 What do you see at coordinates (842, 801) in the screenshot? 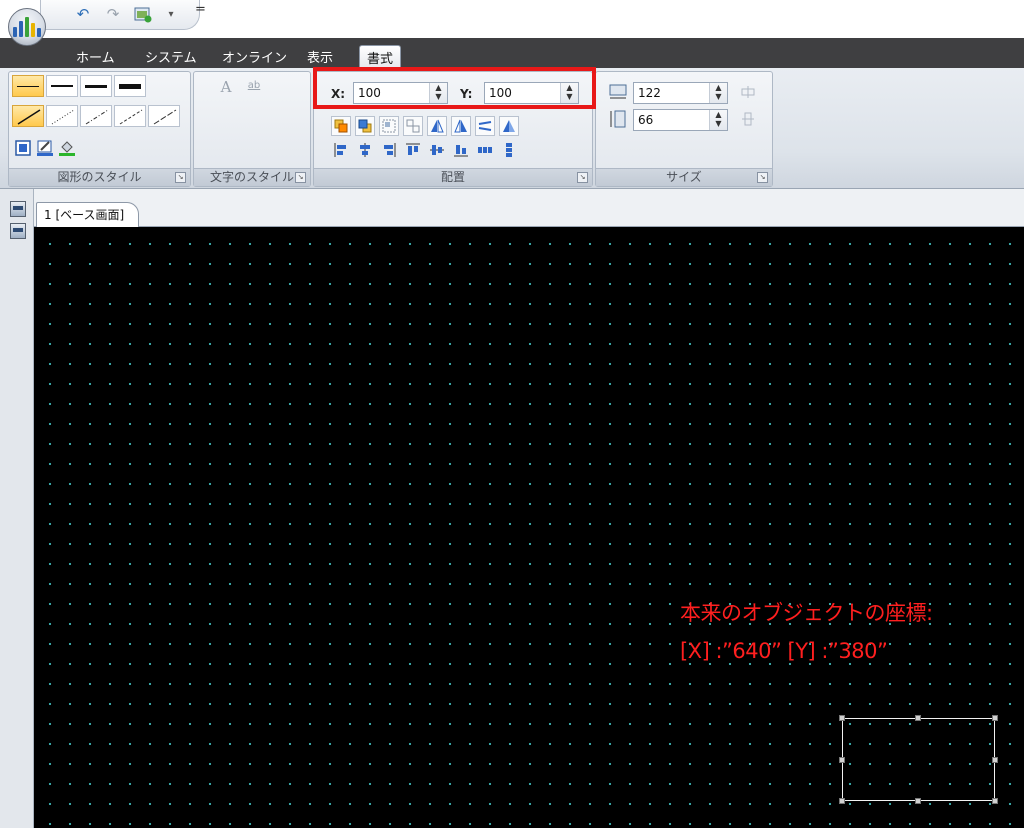
I see `resize-handle-sw` at bounding box center [842, 801].